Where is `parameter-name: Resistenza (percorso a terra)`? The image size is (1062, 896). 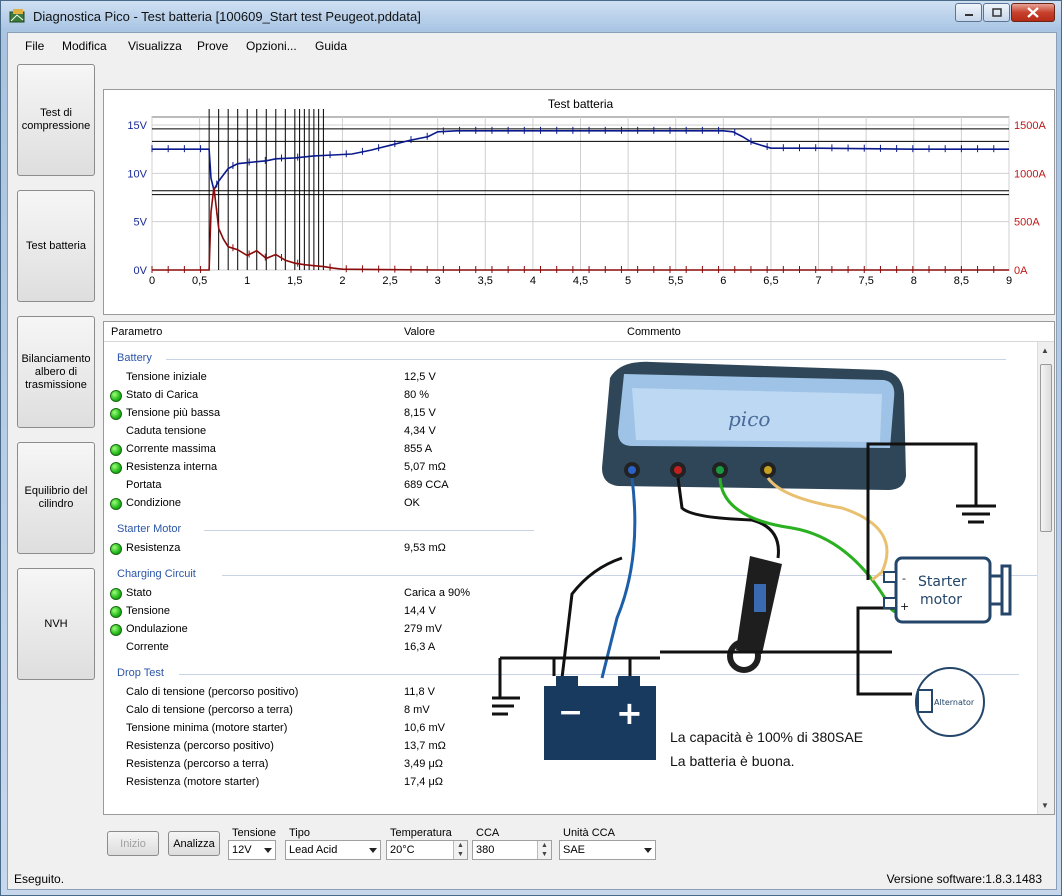
parameter-name: Resistenza (percorso a terra) is located at coordinates (197, 764).